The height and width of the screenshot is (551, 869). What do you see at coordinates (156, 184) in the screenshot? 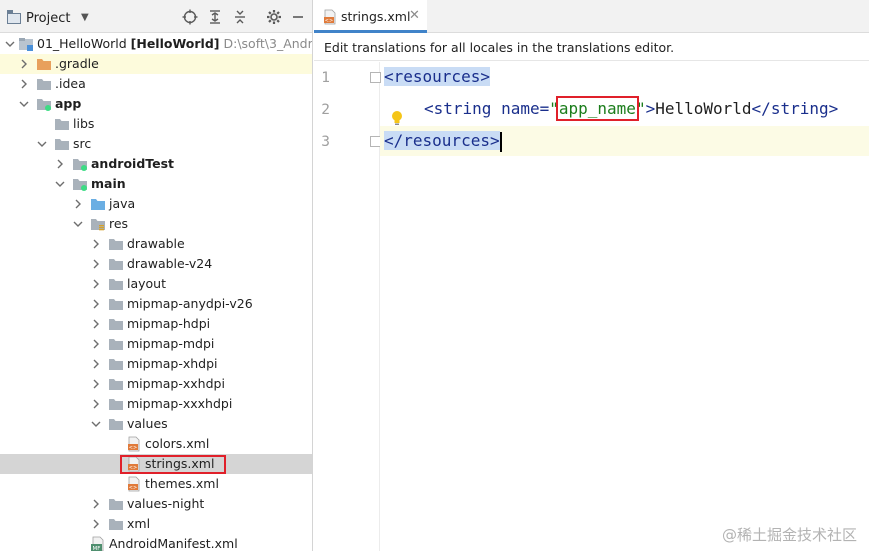
I see `tree-item-main: main` at bounding box center [156, 184].